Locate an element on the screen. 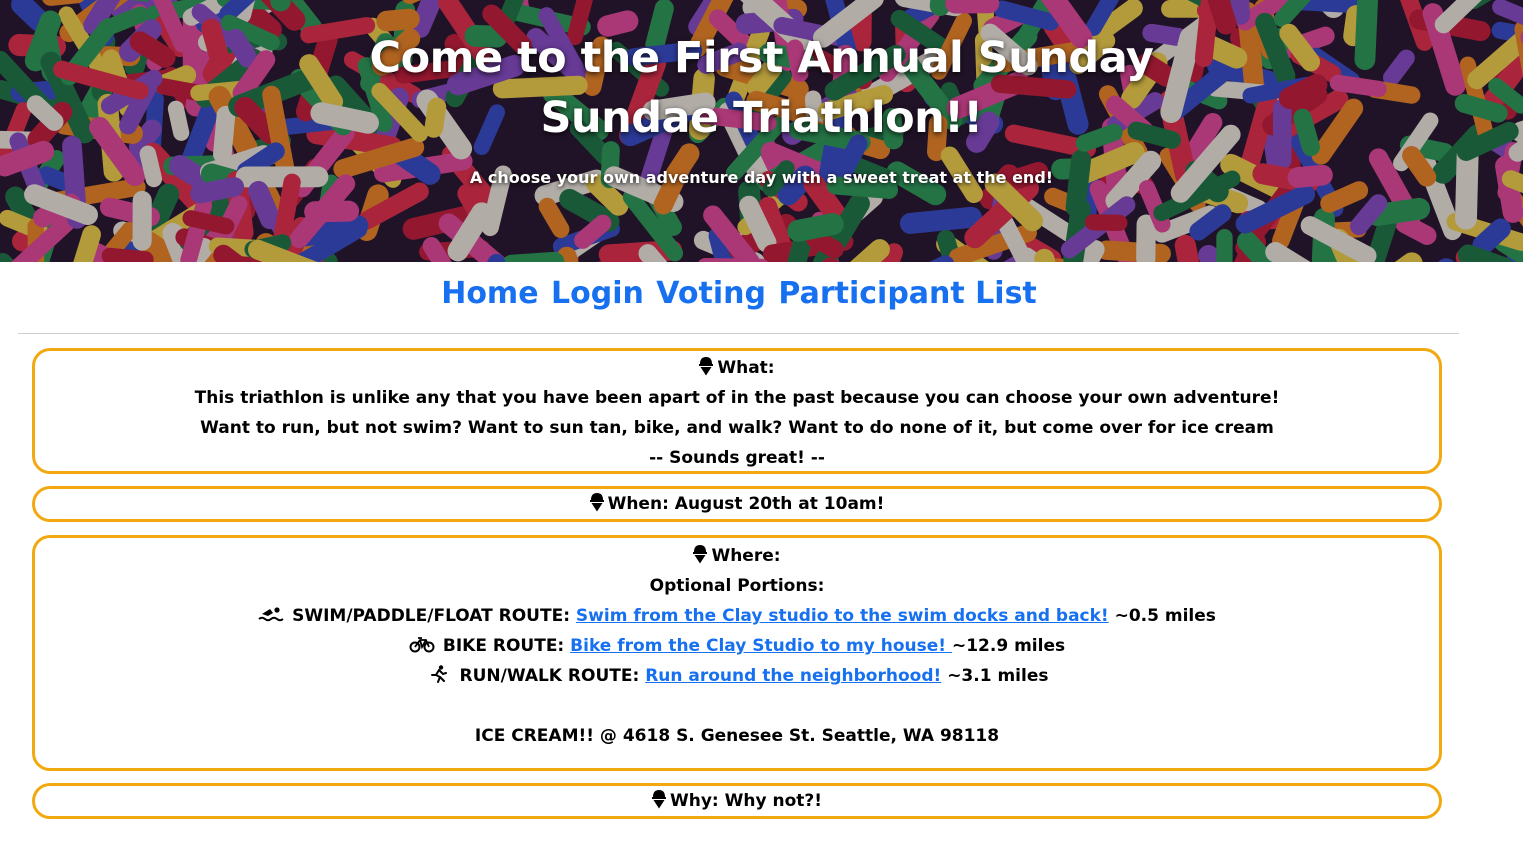 The width and height of the screenshot is (1523, 849). when-row: When: August 20th at 10am! is located at coordinates (737, 504).